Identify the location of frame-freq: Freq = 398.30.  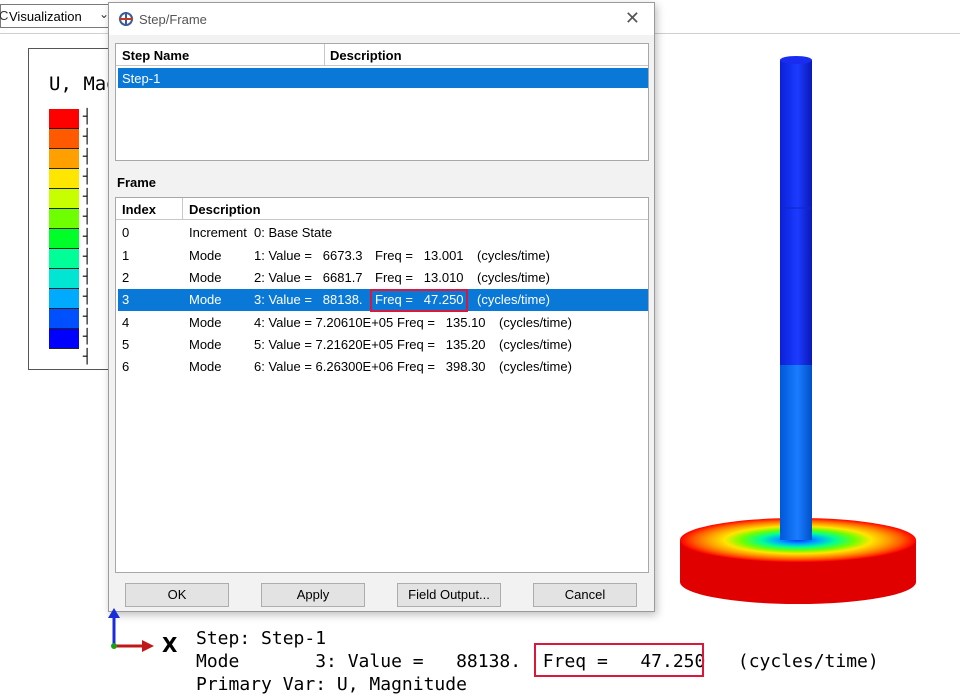
(441, 366).